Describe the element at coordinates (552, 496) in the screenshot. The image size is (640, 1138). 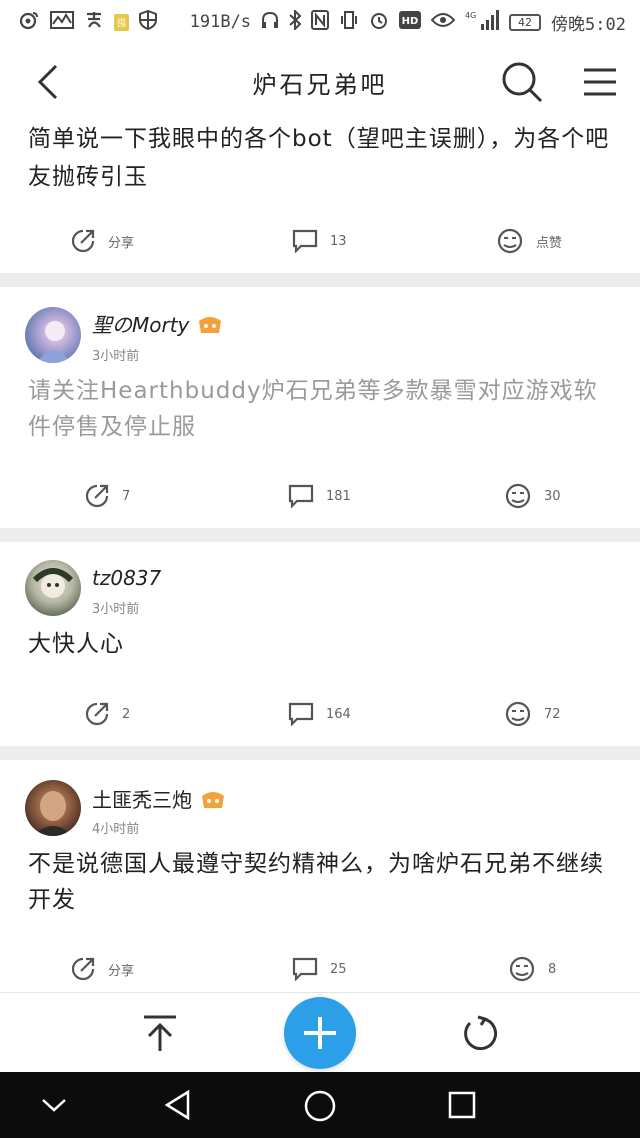
I see `like-count: 30` at that location.